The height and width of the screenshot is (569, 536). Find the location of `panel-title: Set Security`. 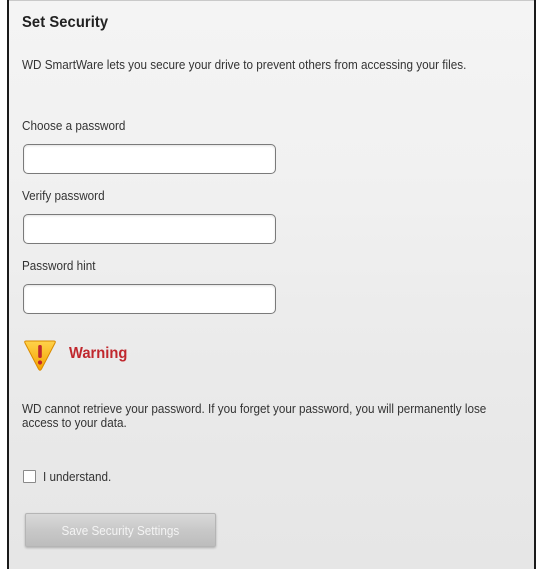

panel-title: Set Security is located at coordinates (65, 22).